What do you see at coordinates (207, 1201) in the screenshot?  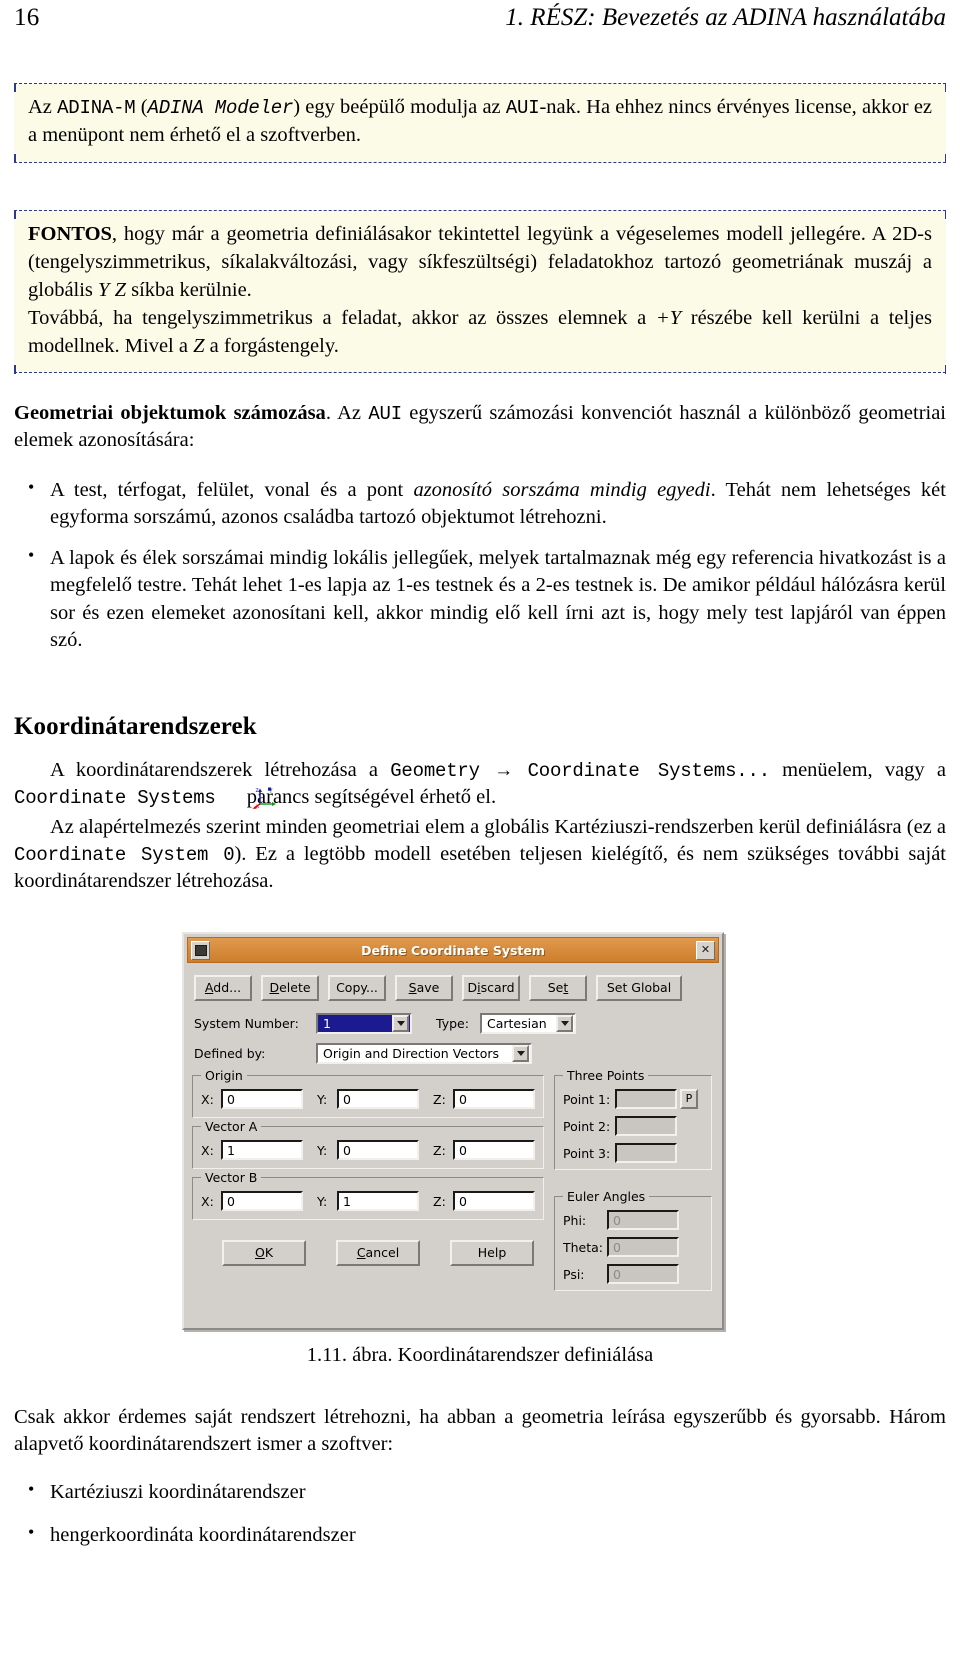 I see `vector-b-x-label: X:` at bounding box center [207, 1201].